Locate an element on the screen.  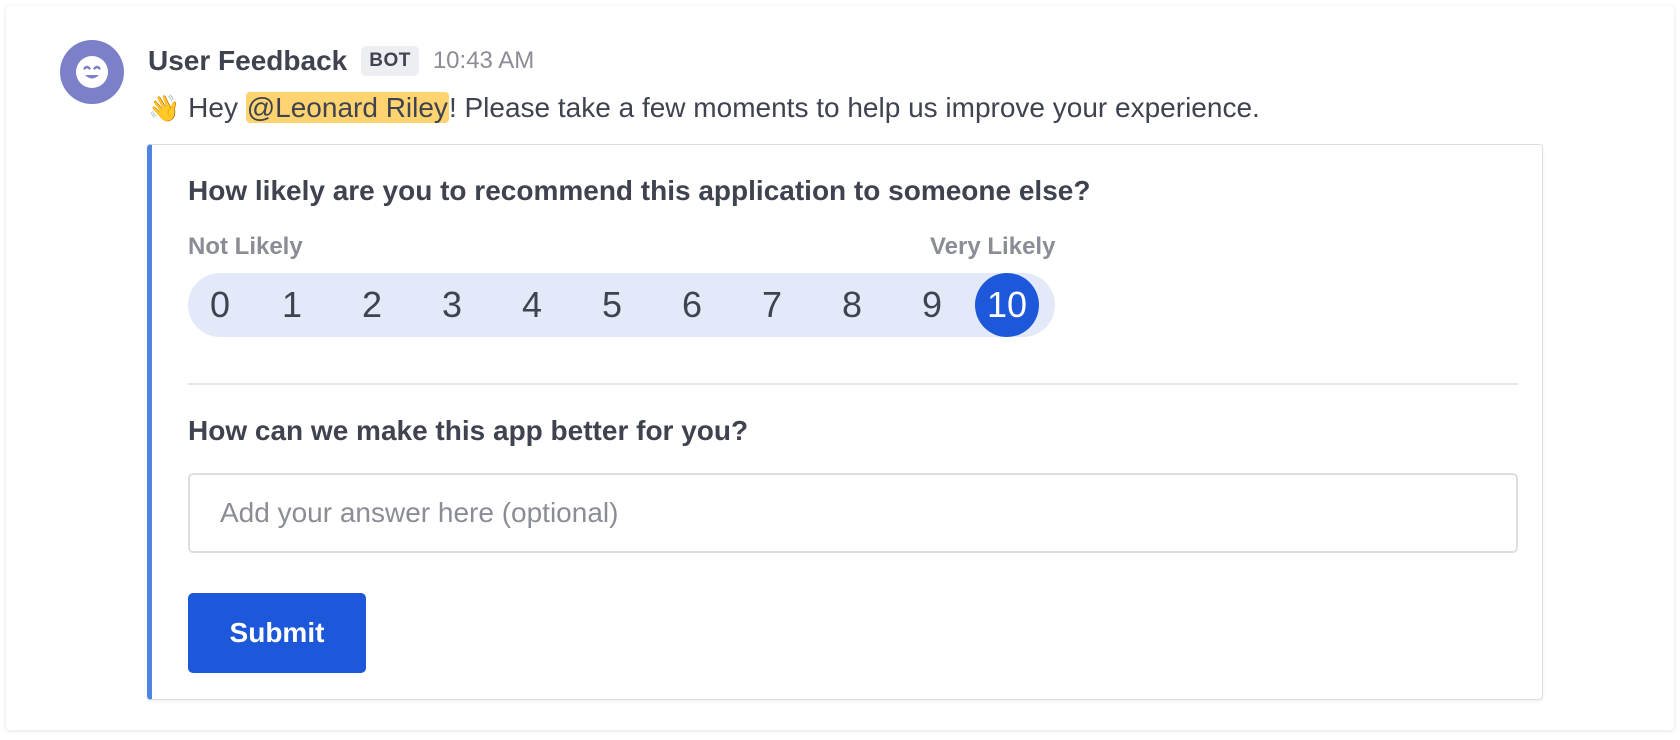
improvement-question: How can we make this app better for you? is located at coordinates (468, 430).